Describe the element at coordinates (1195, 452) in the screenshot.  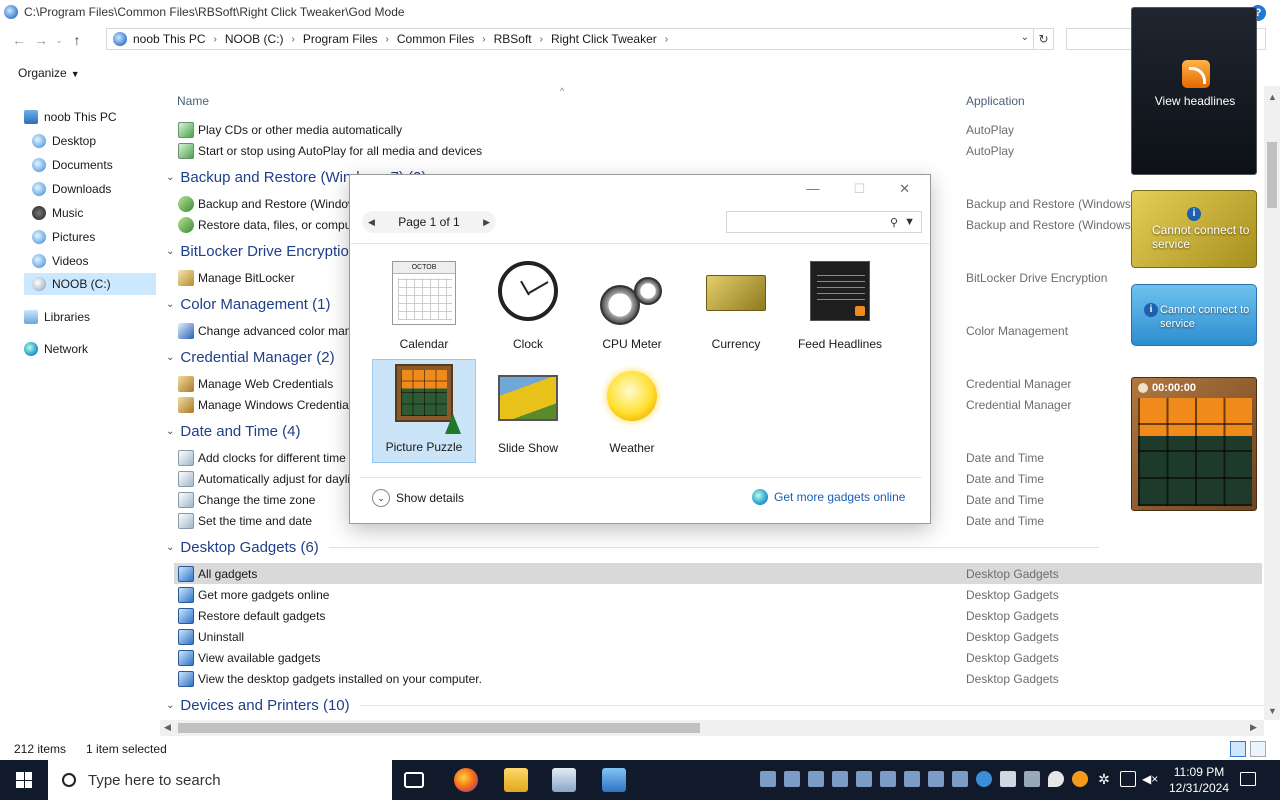
I see `puzzle-grid` at that location.